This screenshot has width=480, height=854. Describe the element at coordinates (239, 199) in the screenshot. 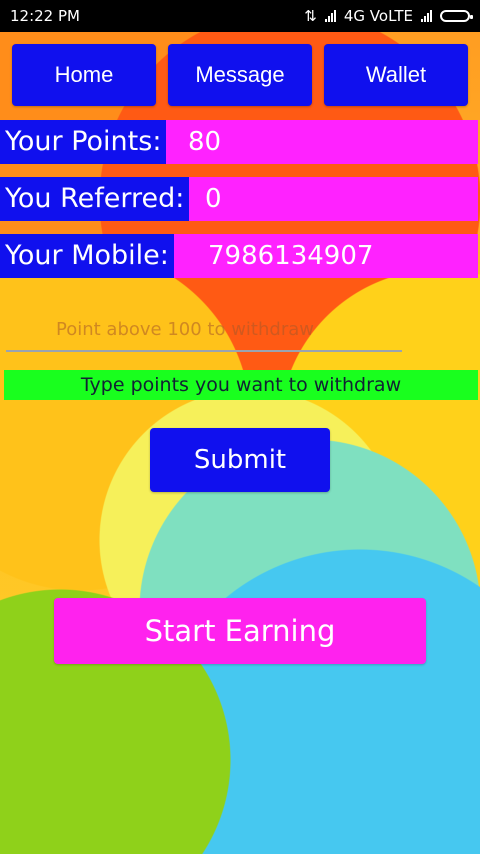

I see `referred-row: You Referred: 0` at that location.